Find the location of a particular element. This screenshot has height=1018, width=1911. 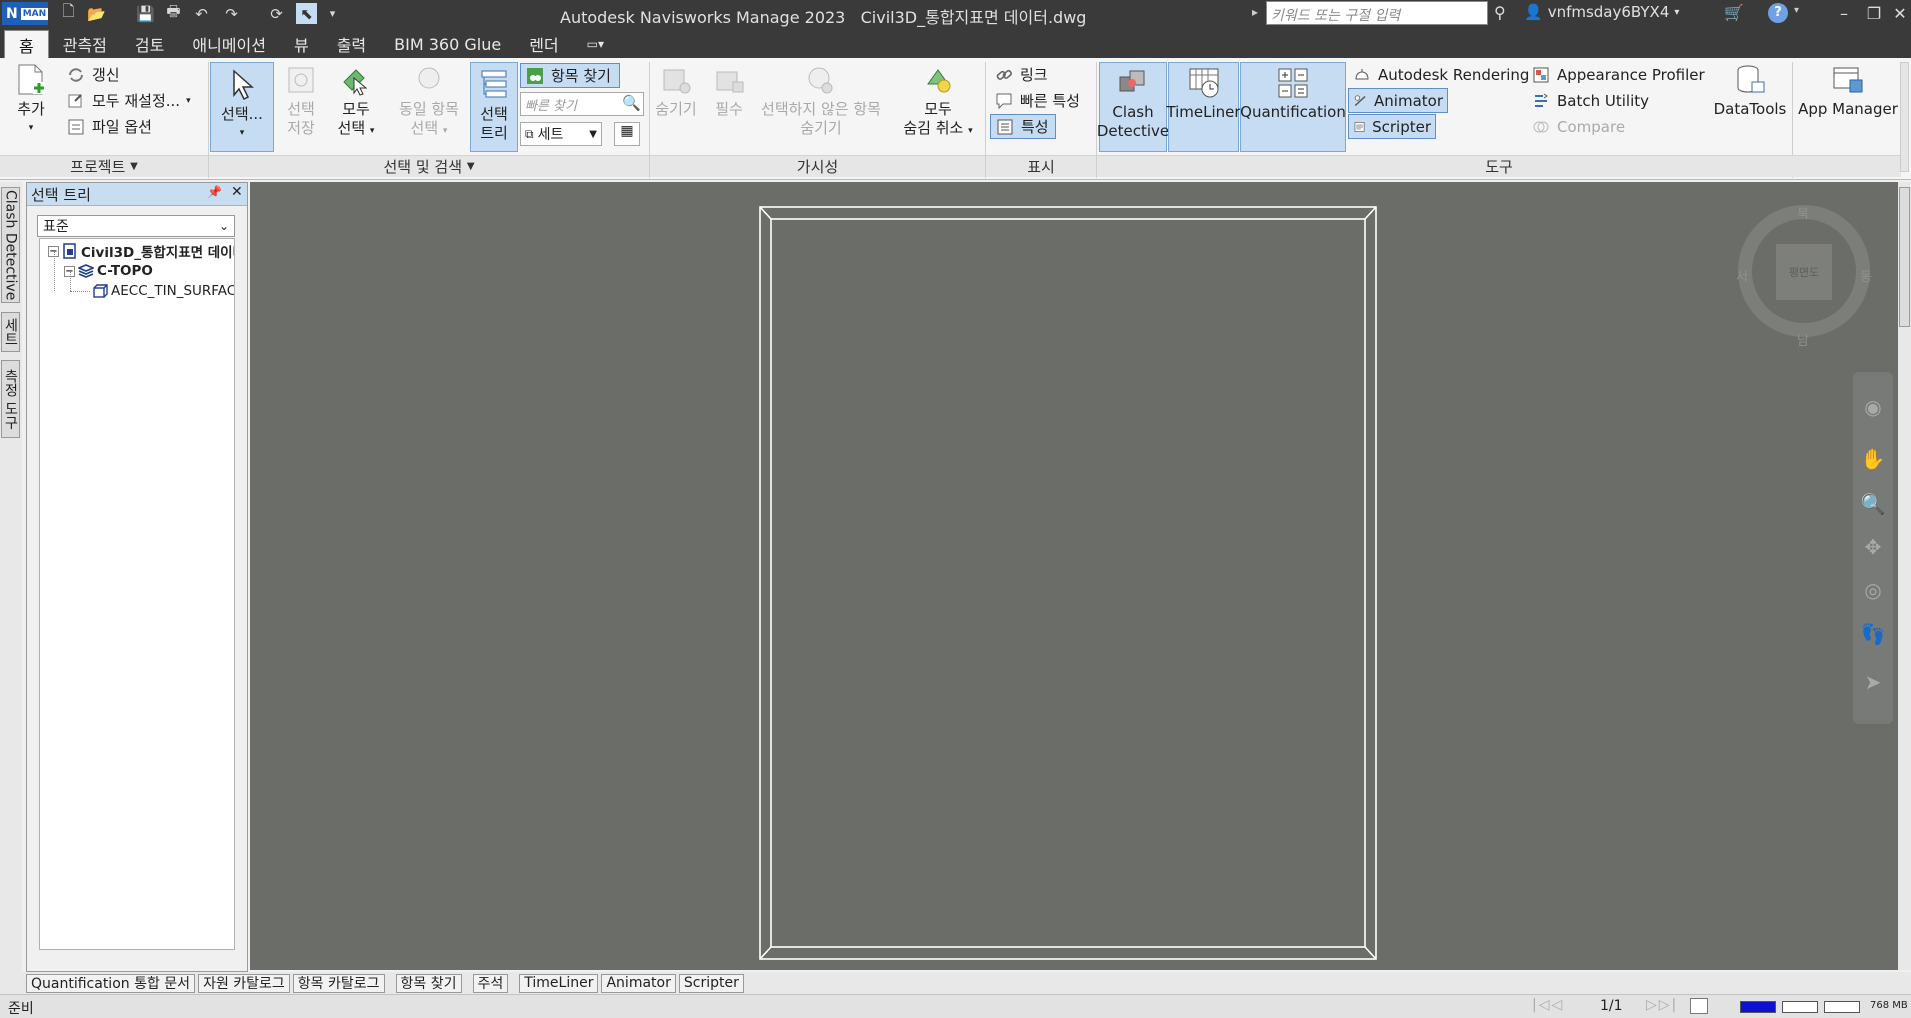

viewcube: 평면도 is located at coordinates (1804, 272).